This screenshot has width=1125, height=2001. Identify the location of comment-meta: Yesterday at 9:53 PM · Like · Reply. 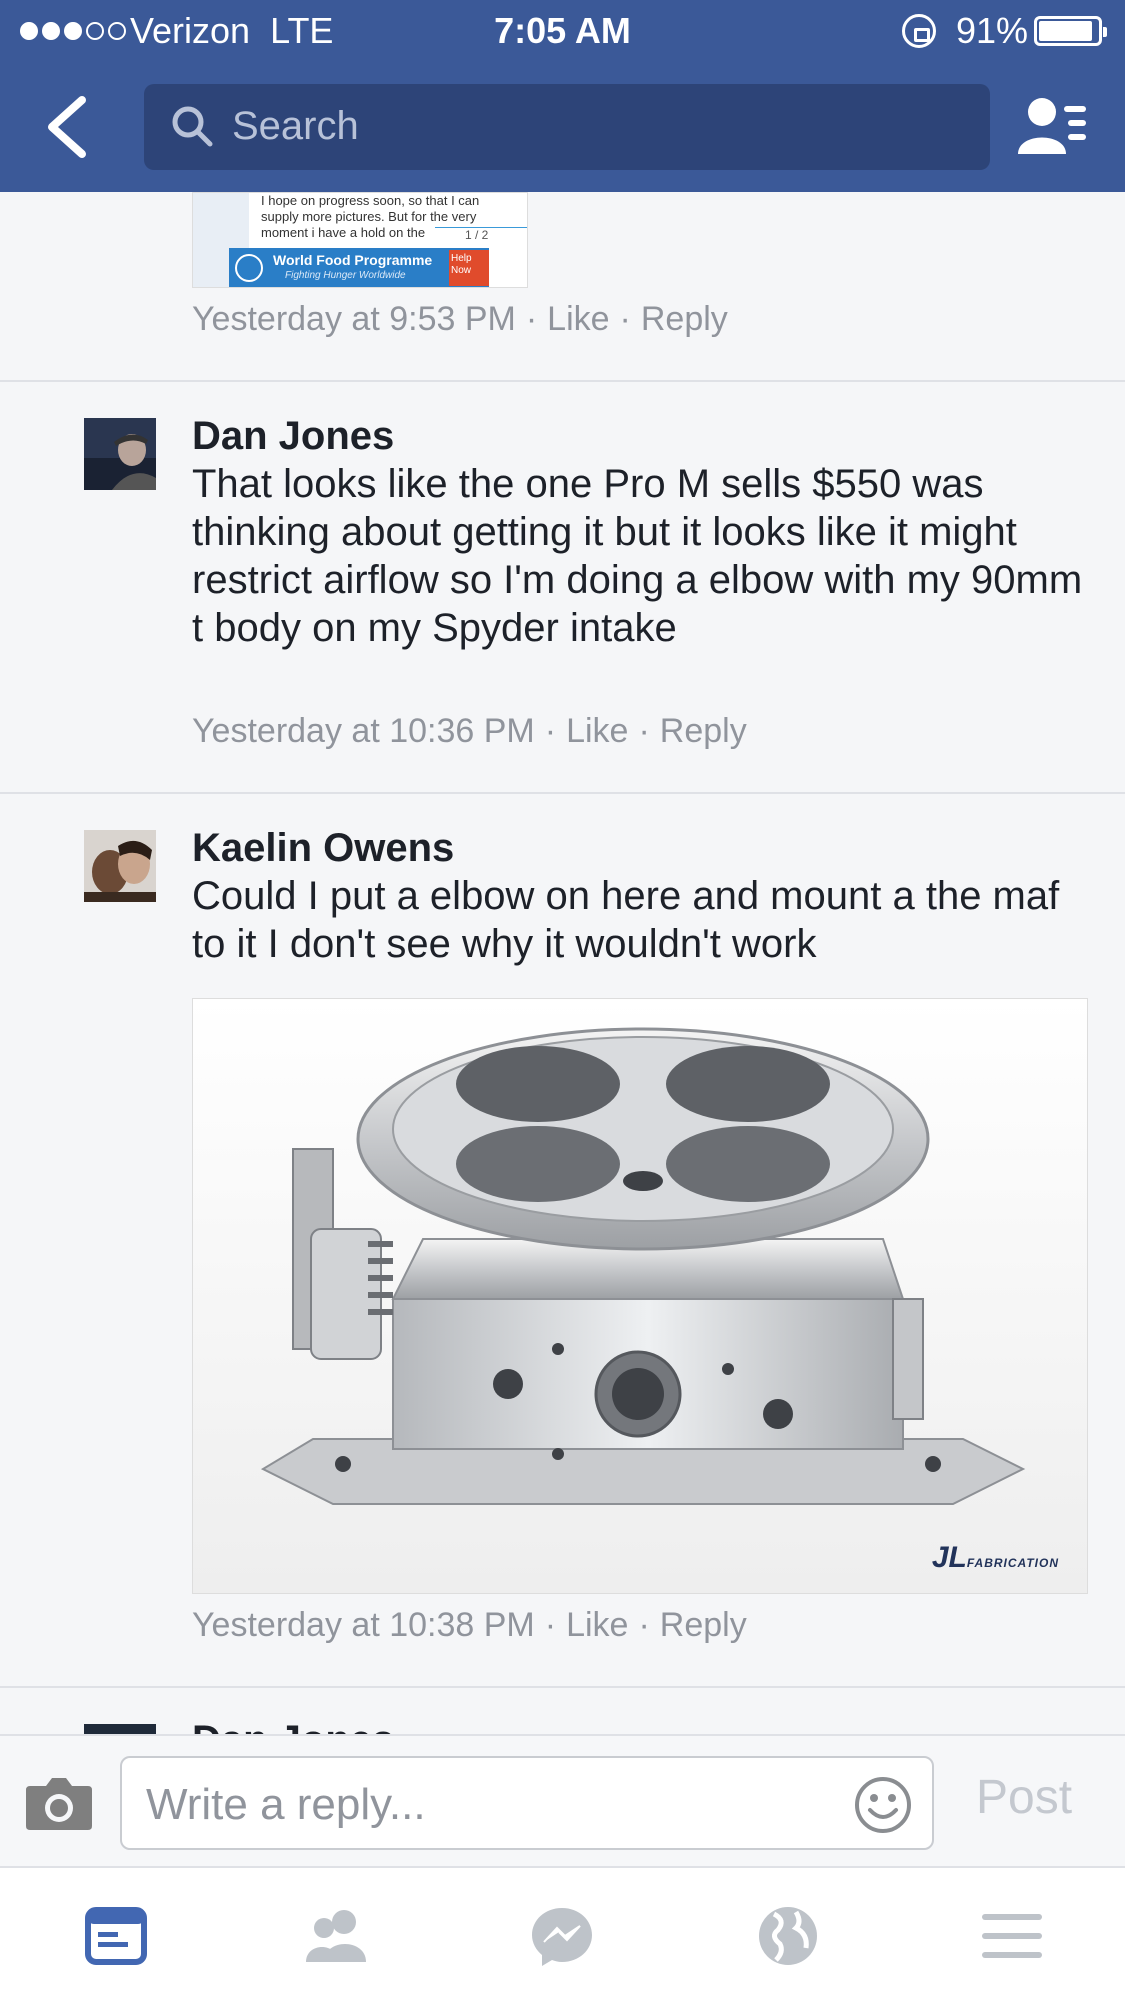
(460, 319).